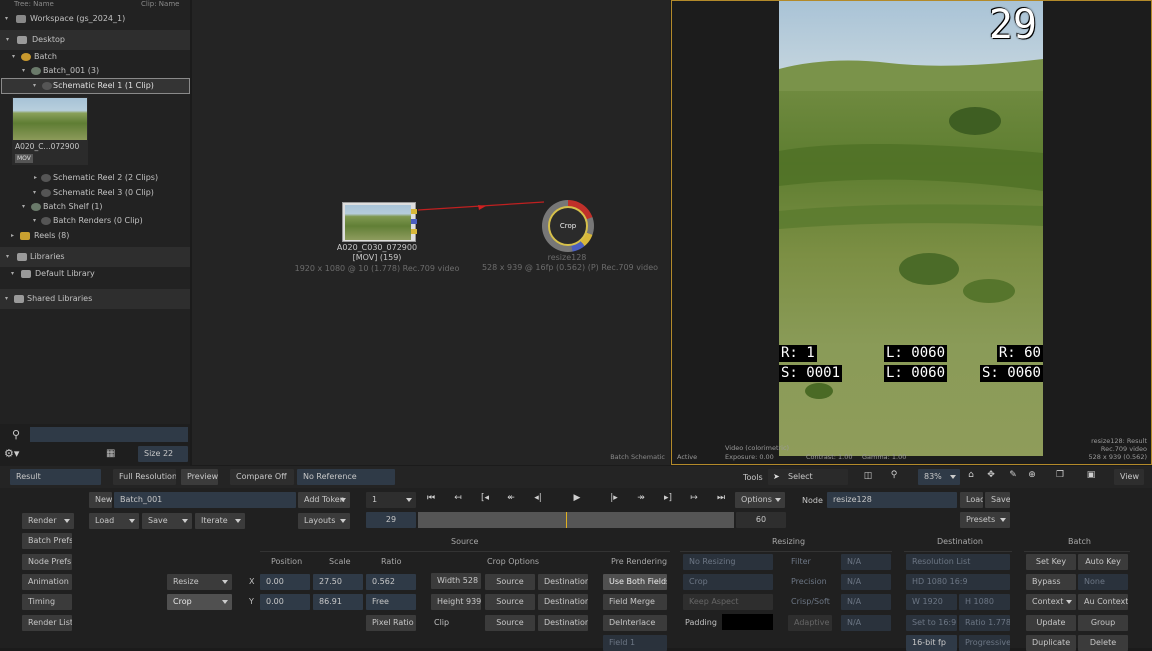 Image resolution: width=1152 pixels, height=651 pixels. I want to click on go-to-start-icon: ⏮, so click(431, 498).